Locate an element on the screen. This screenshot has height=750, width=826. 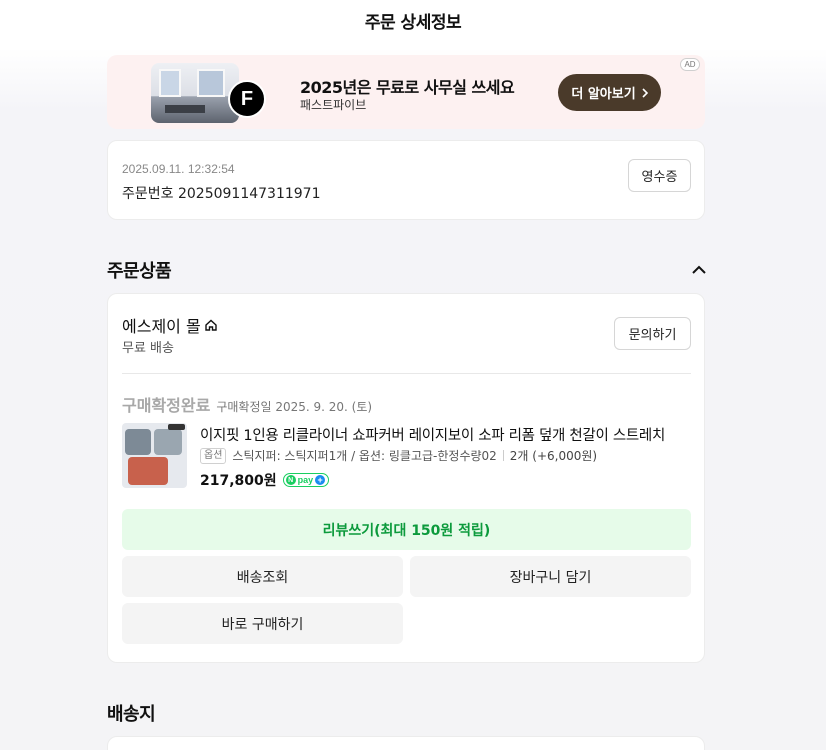
home-icon is located at coordinates (210, 325).